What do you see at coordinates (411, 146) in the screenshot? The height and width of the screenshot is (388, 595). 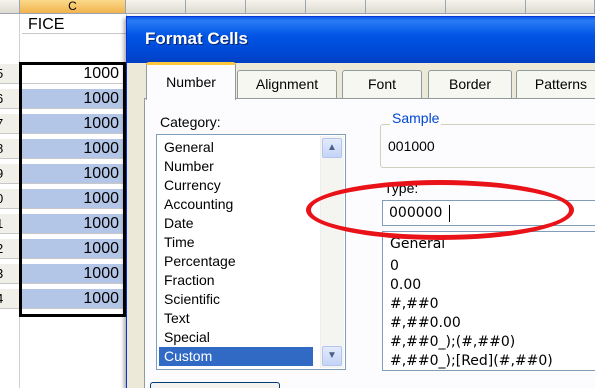 I see `sample-value: 001000` at bounding box center [411, 146].